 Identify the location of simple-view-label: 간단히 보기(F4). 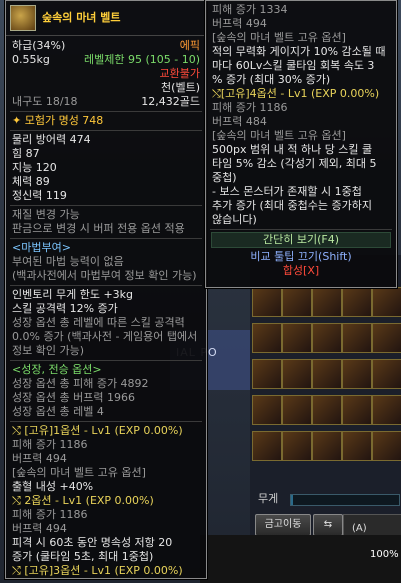
(300, 239).